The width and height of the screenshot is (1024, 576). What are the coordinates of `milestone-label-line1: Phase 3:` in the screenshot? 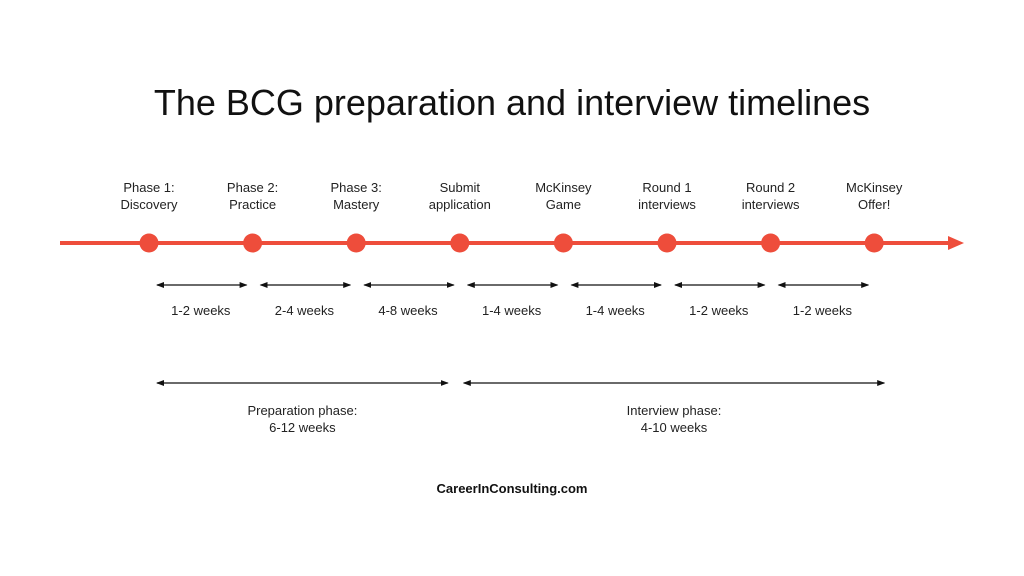 It's located at (356, 187).